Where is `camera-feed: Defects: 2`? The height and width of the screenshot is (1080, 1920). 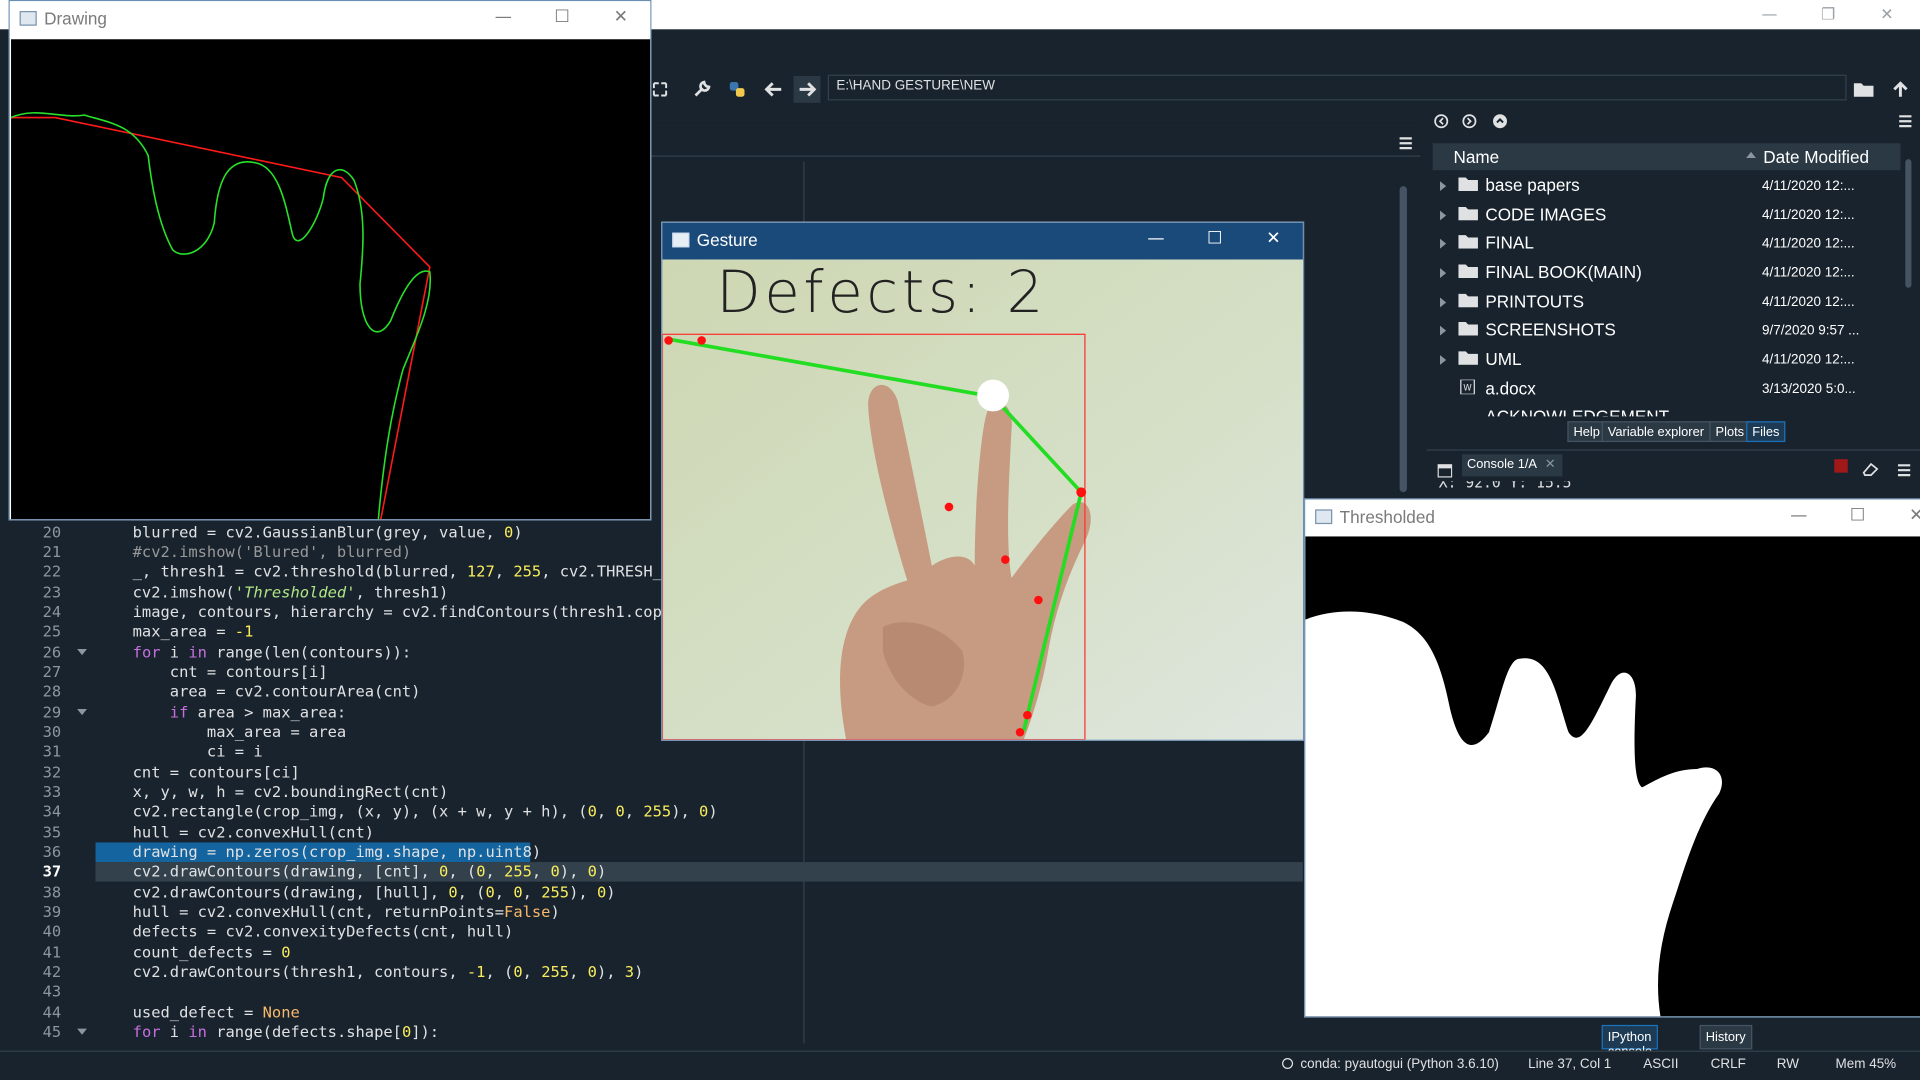 camera-feed: Defects: 2 is located at coordinates (982, 499).